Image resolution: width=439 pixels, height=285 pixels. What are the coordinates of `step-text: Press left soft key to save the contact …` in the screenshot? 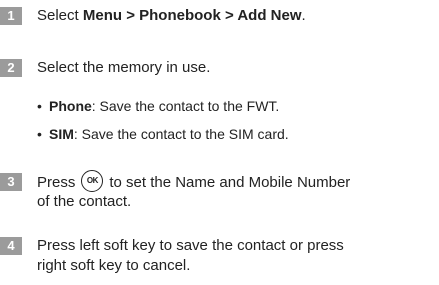 It's located at (190, 245).